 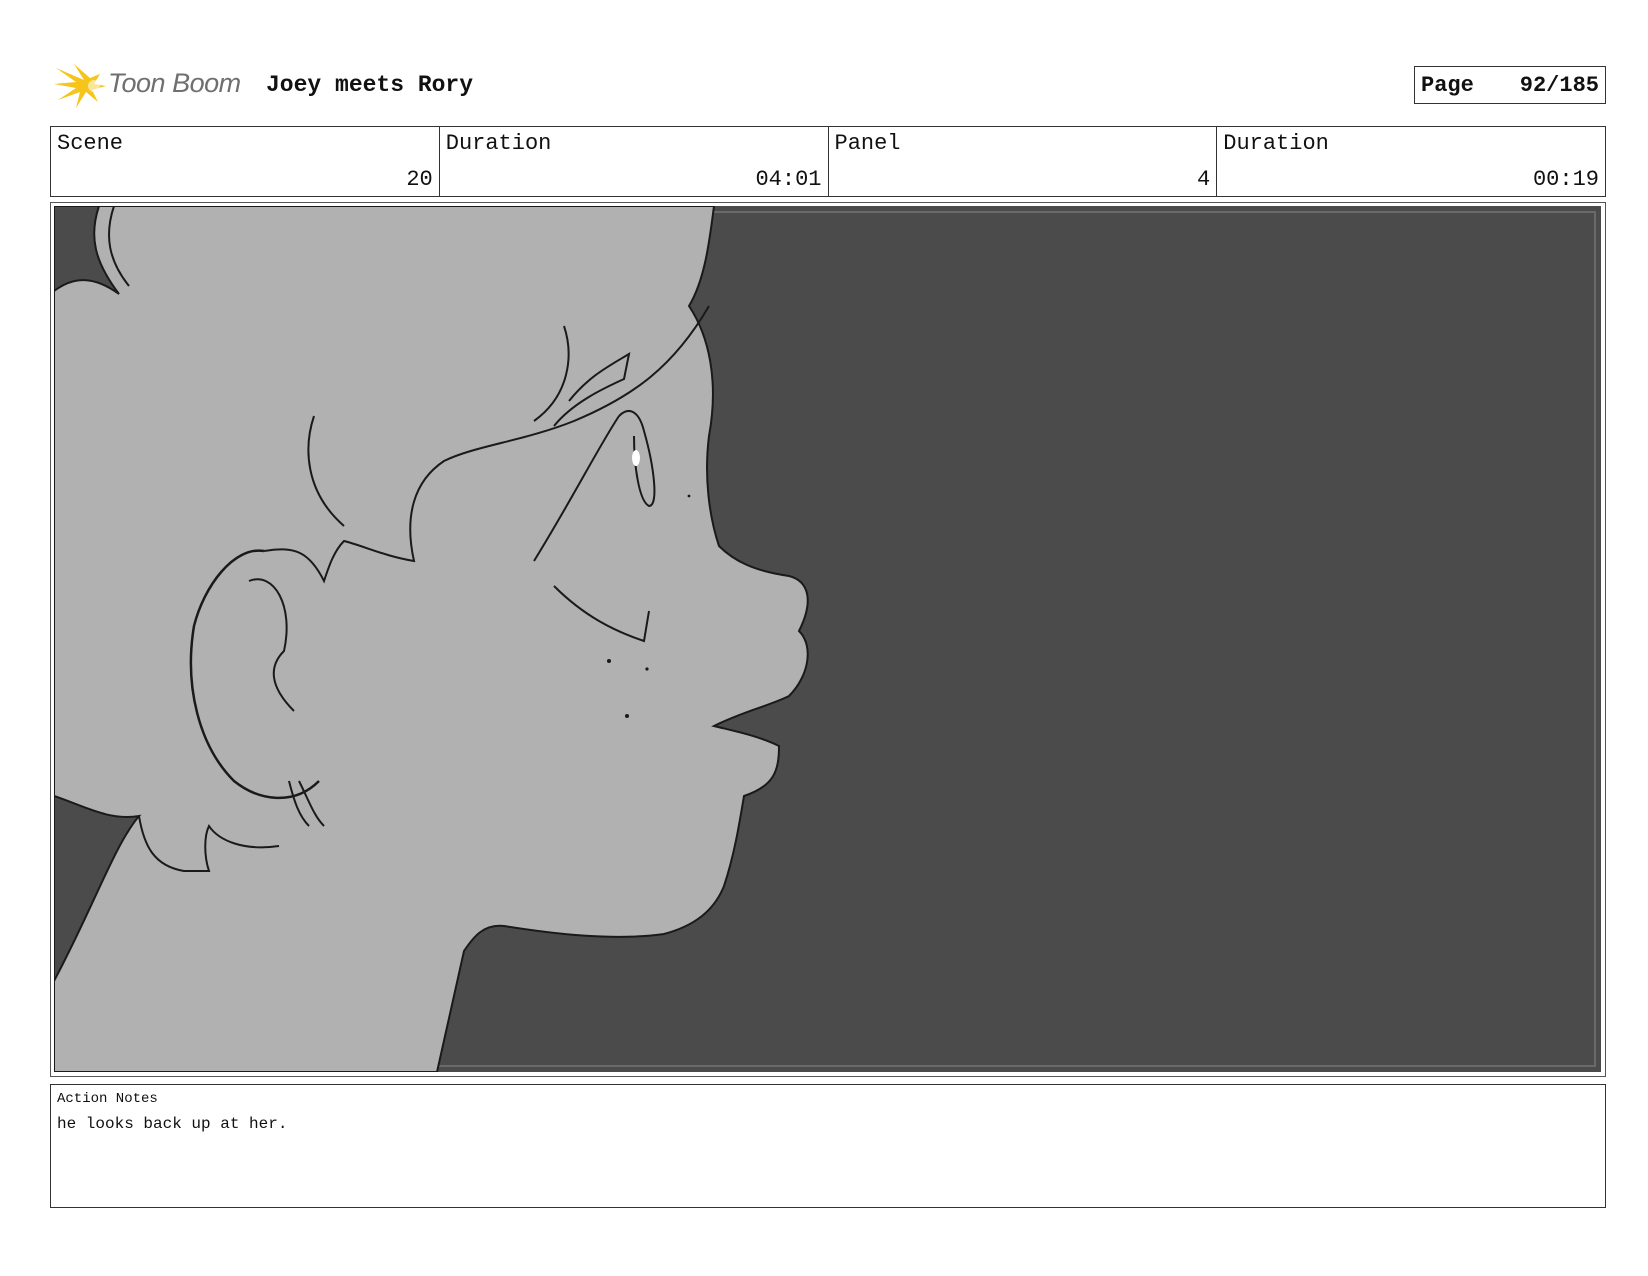 What do you see at coordinates (107, 1099) in the screenshot?
I see `action-notes-label: Action Notes` at bounding box center [107, 1099].